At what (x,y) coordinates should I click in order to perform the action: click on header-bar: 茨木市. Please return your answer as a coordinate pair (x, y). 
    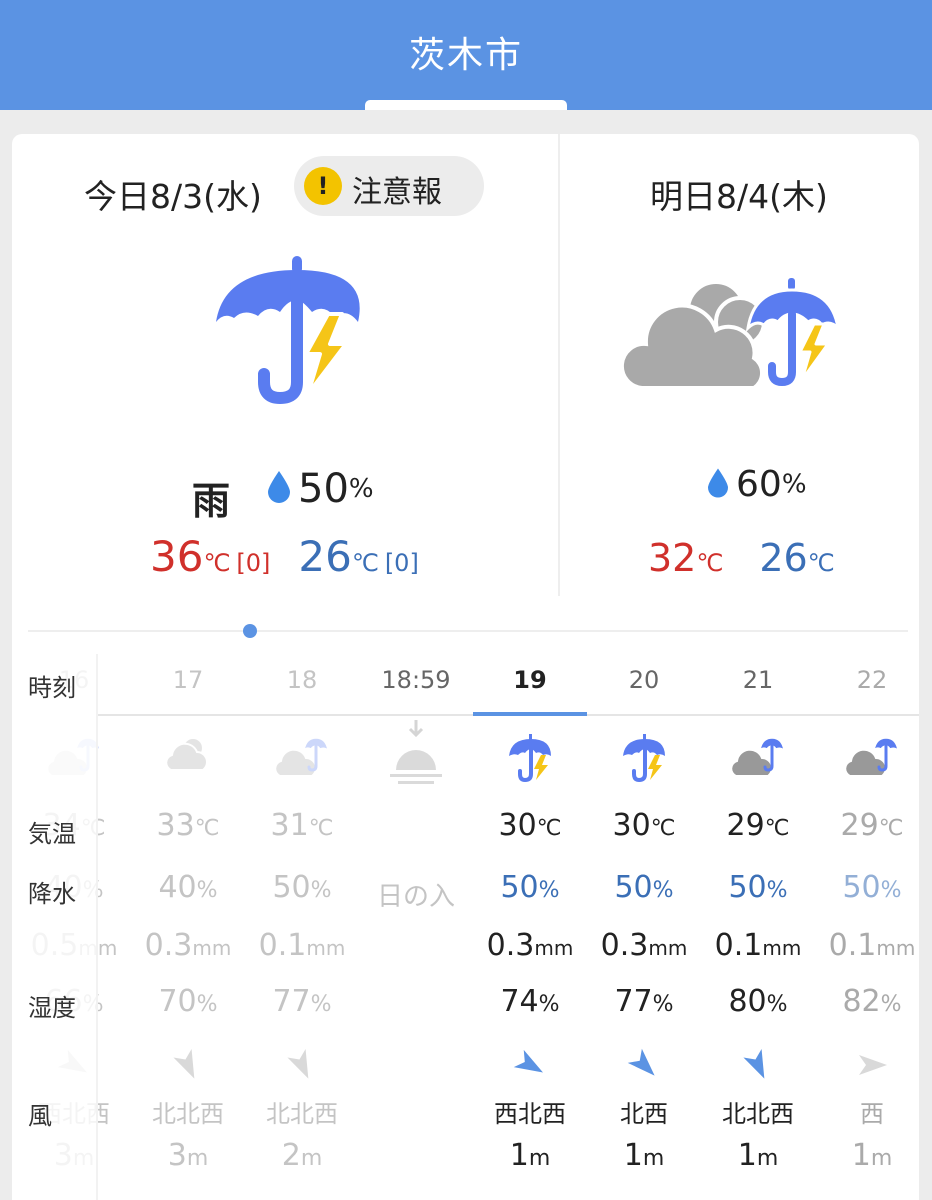
    Looking at the image, I should click on (466, 55).